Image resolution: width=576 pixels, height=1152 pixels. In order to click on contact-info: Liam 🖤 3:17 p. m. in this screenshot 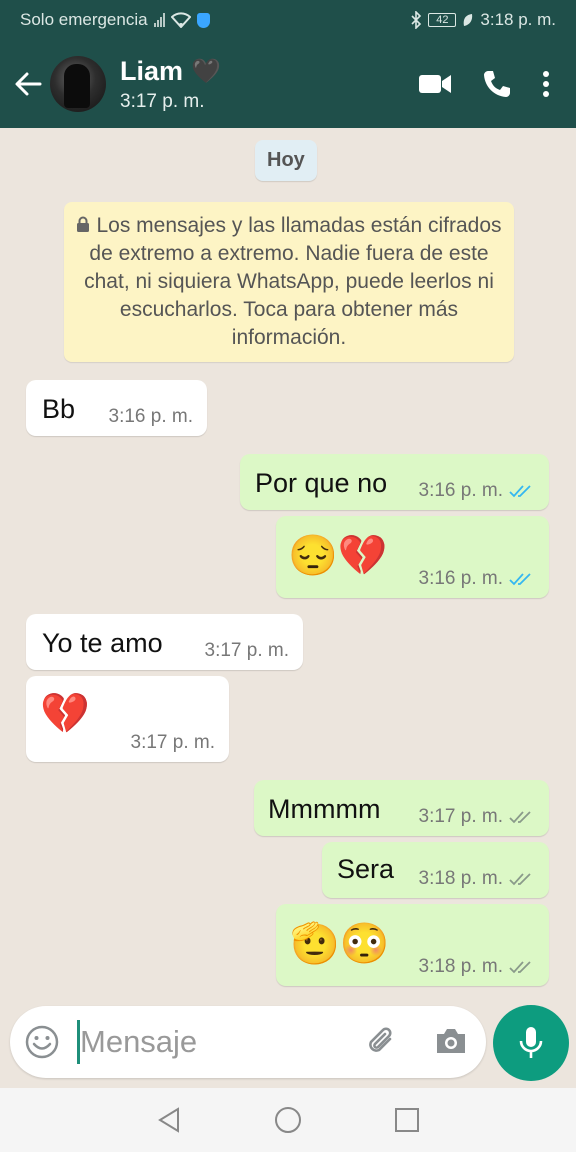, I will do `click(170, 84)`.